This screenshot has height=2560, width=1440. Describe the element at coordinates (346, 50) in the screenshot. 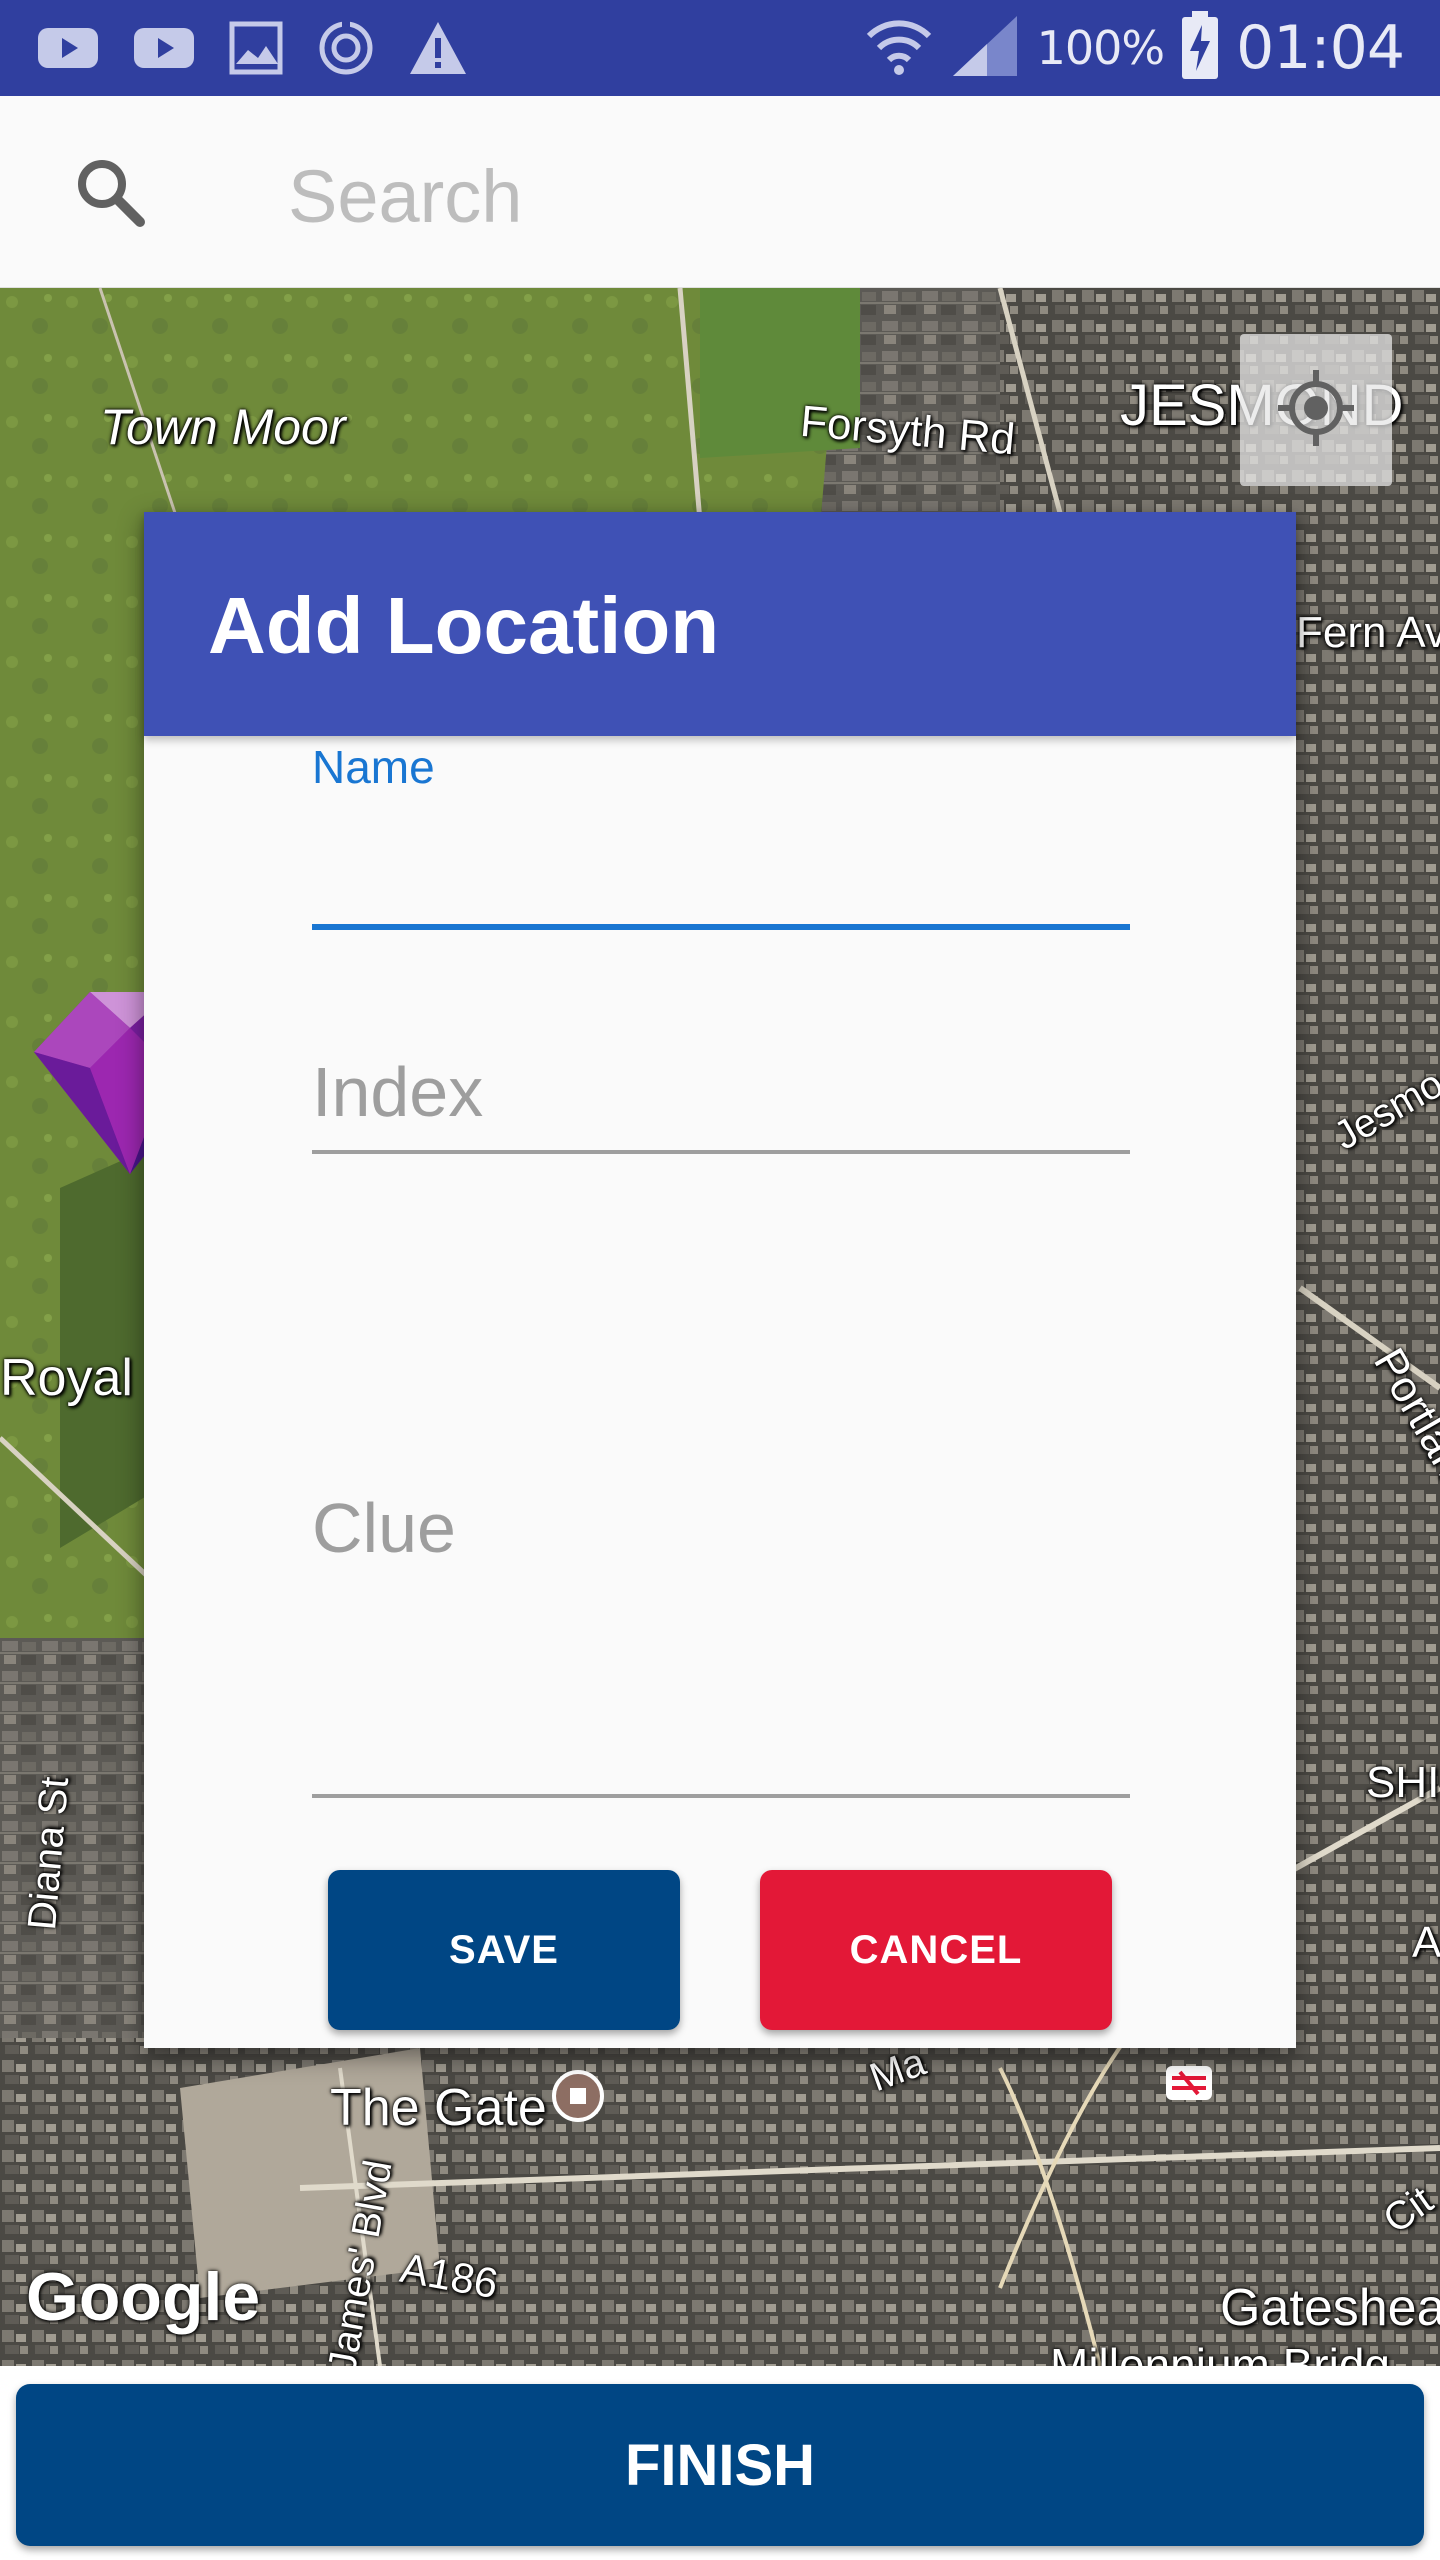

I see `sync-icon` at that location.